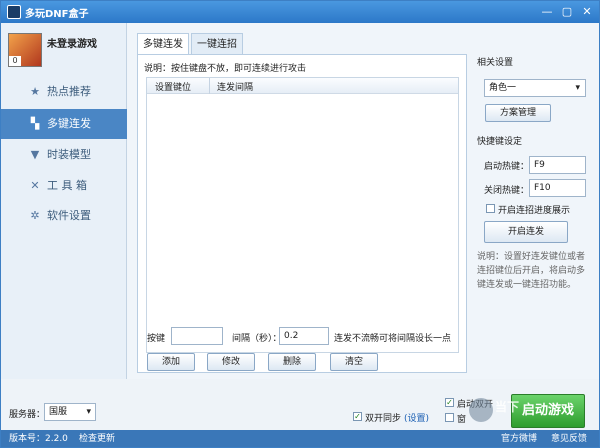  I want to click on gear-icon: ✲, so click(35, 215).